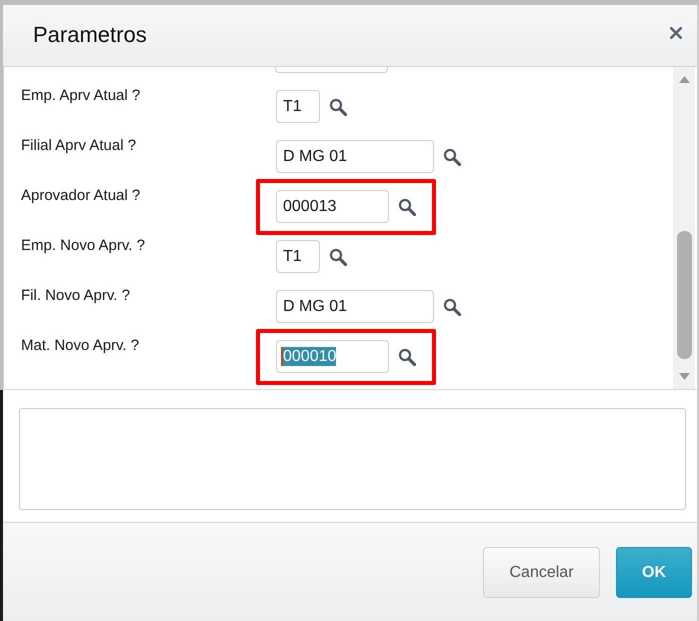 The height and width of the screenshot is (621, 699). I want to click on field-label: Aprovador Atual ?, so click(80, 195).